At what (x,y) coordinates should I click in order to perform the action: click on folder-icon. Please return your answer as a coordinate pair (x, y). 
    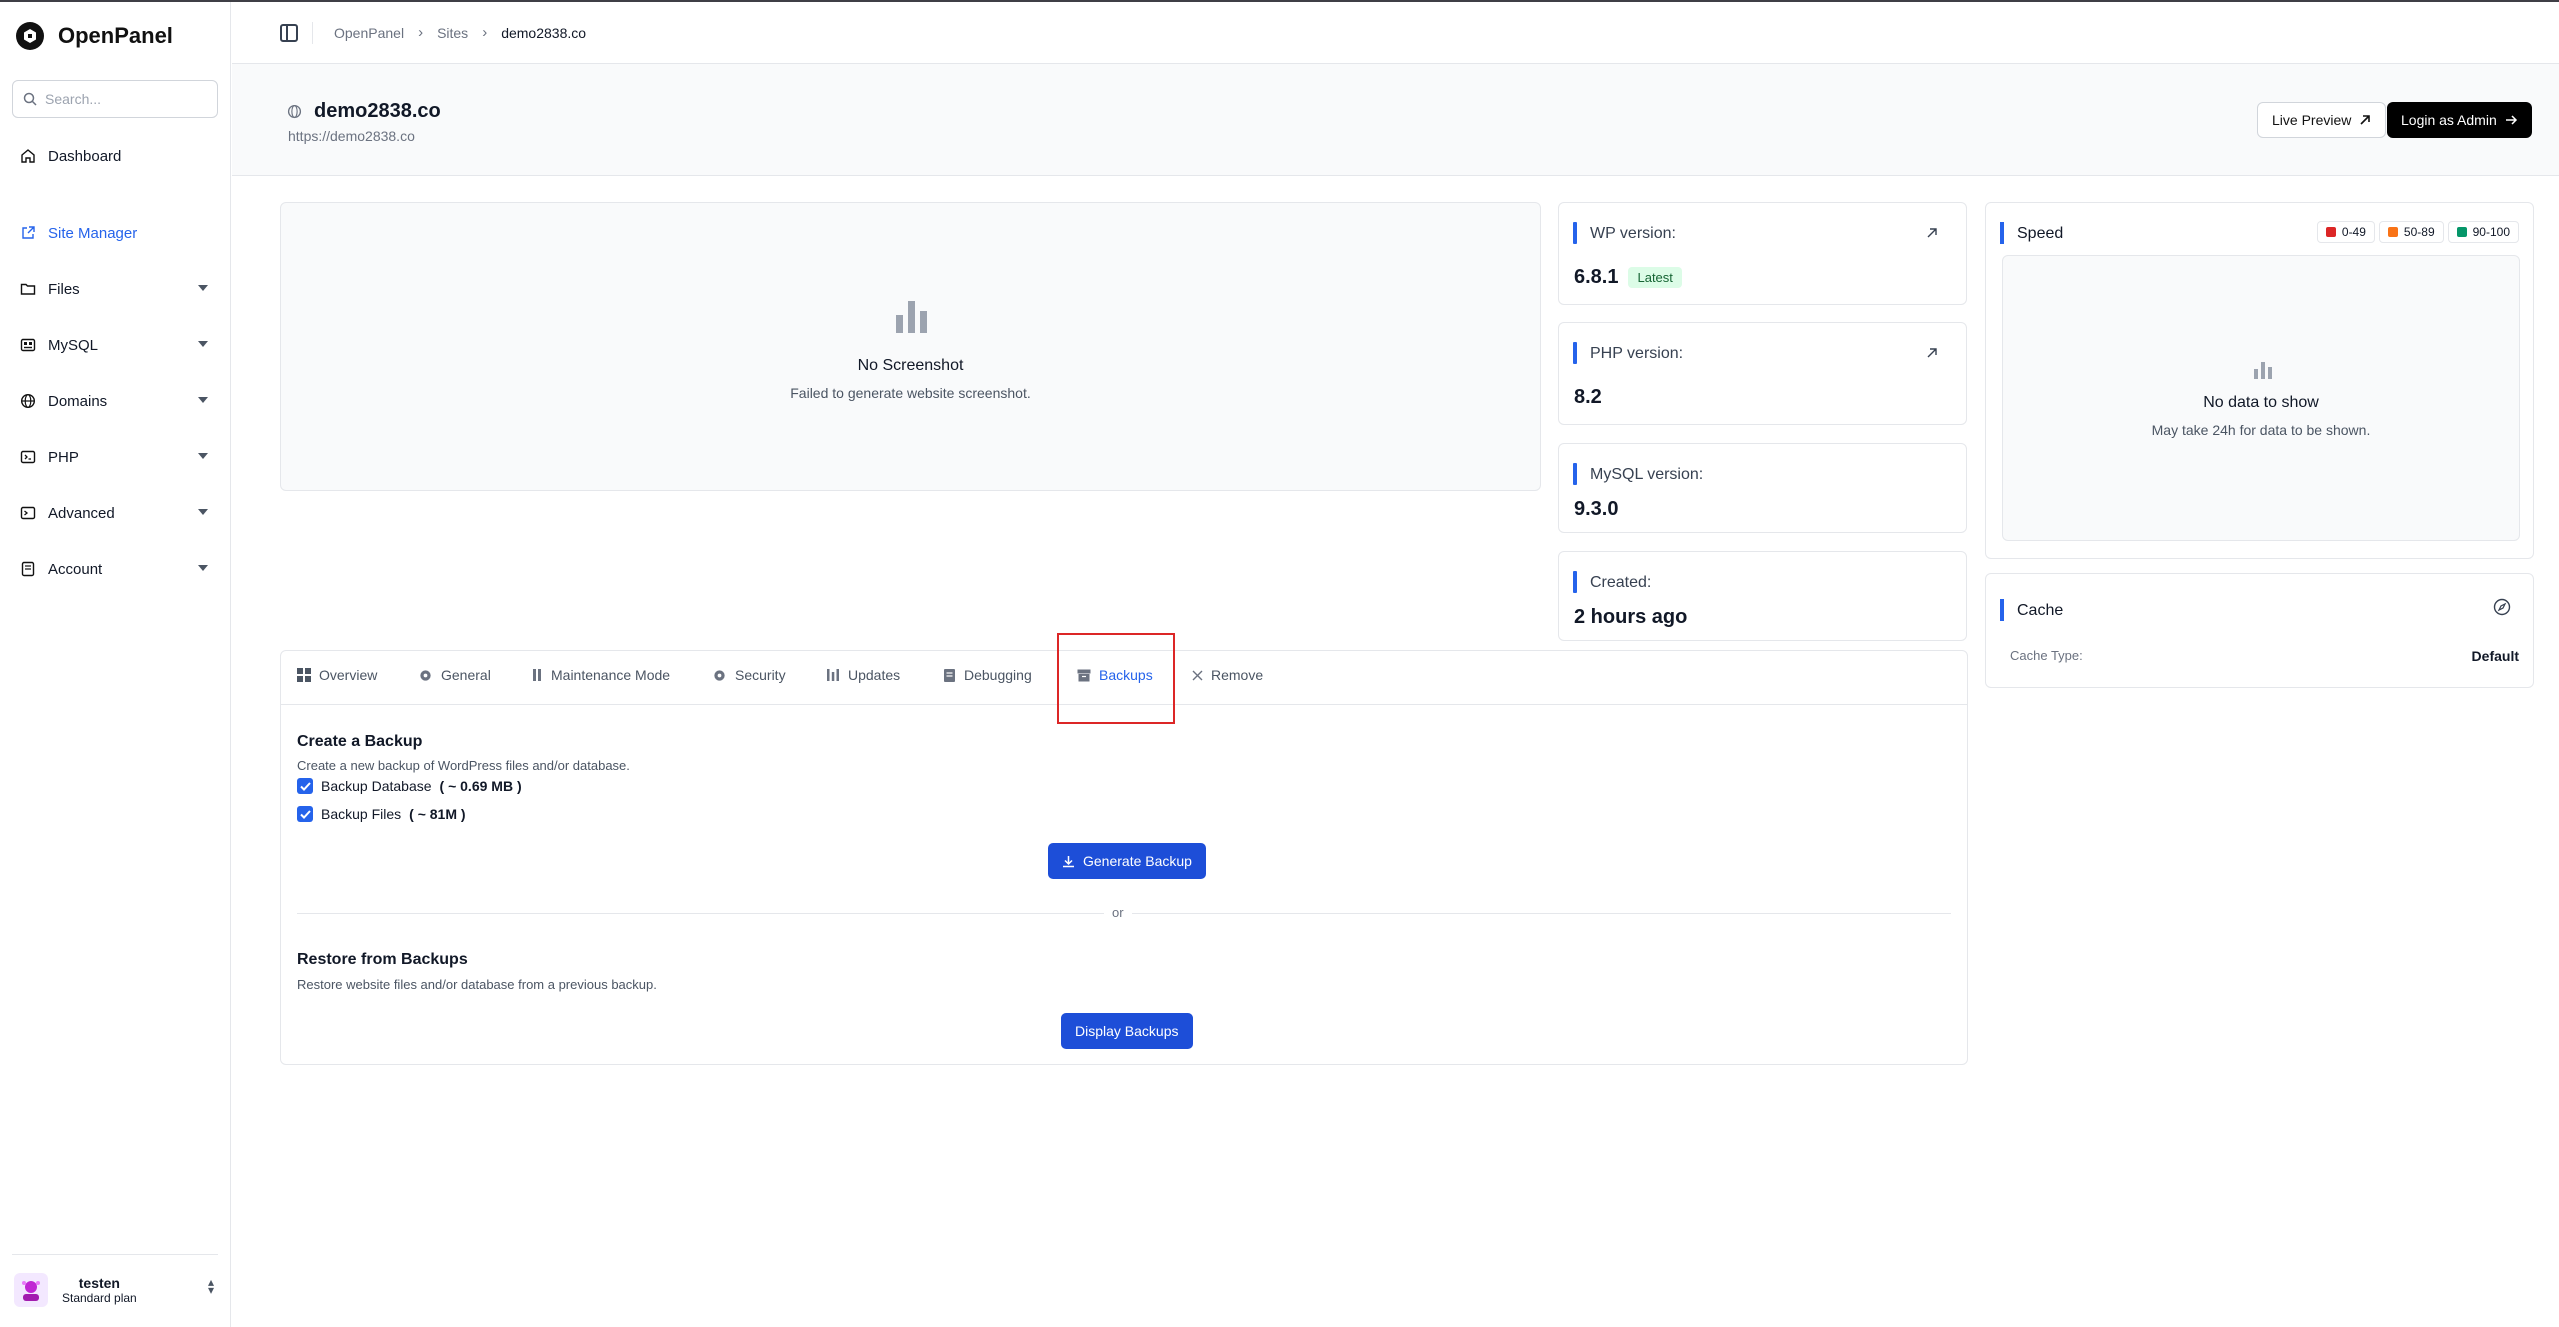
    Looking at the image, I should click on (28, 289).